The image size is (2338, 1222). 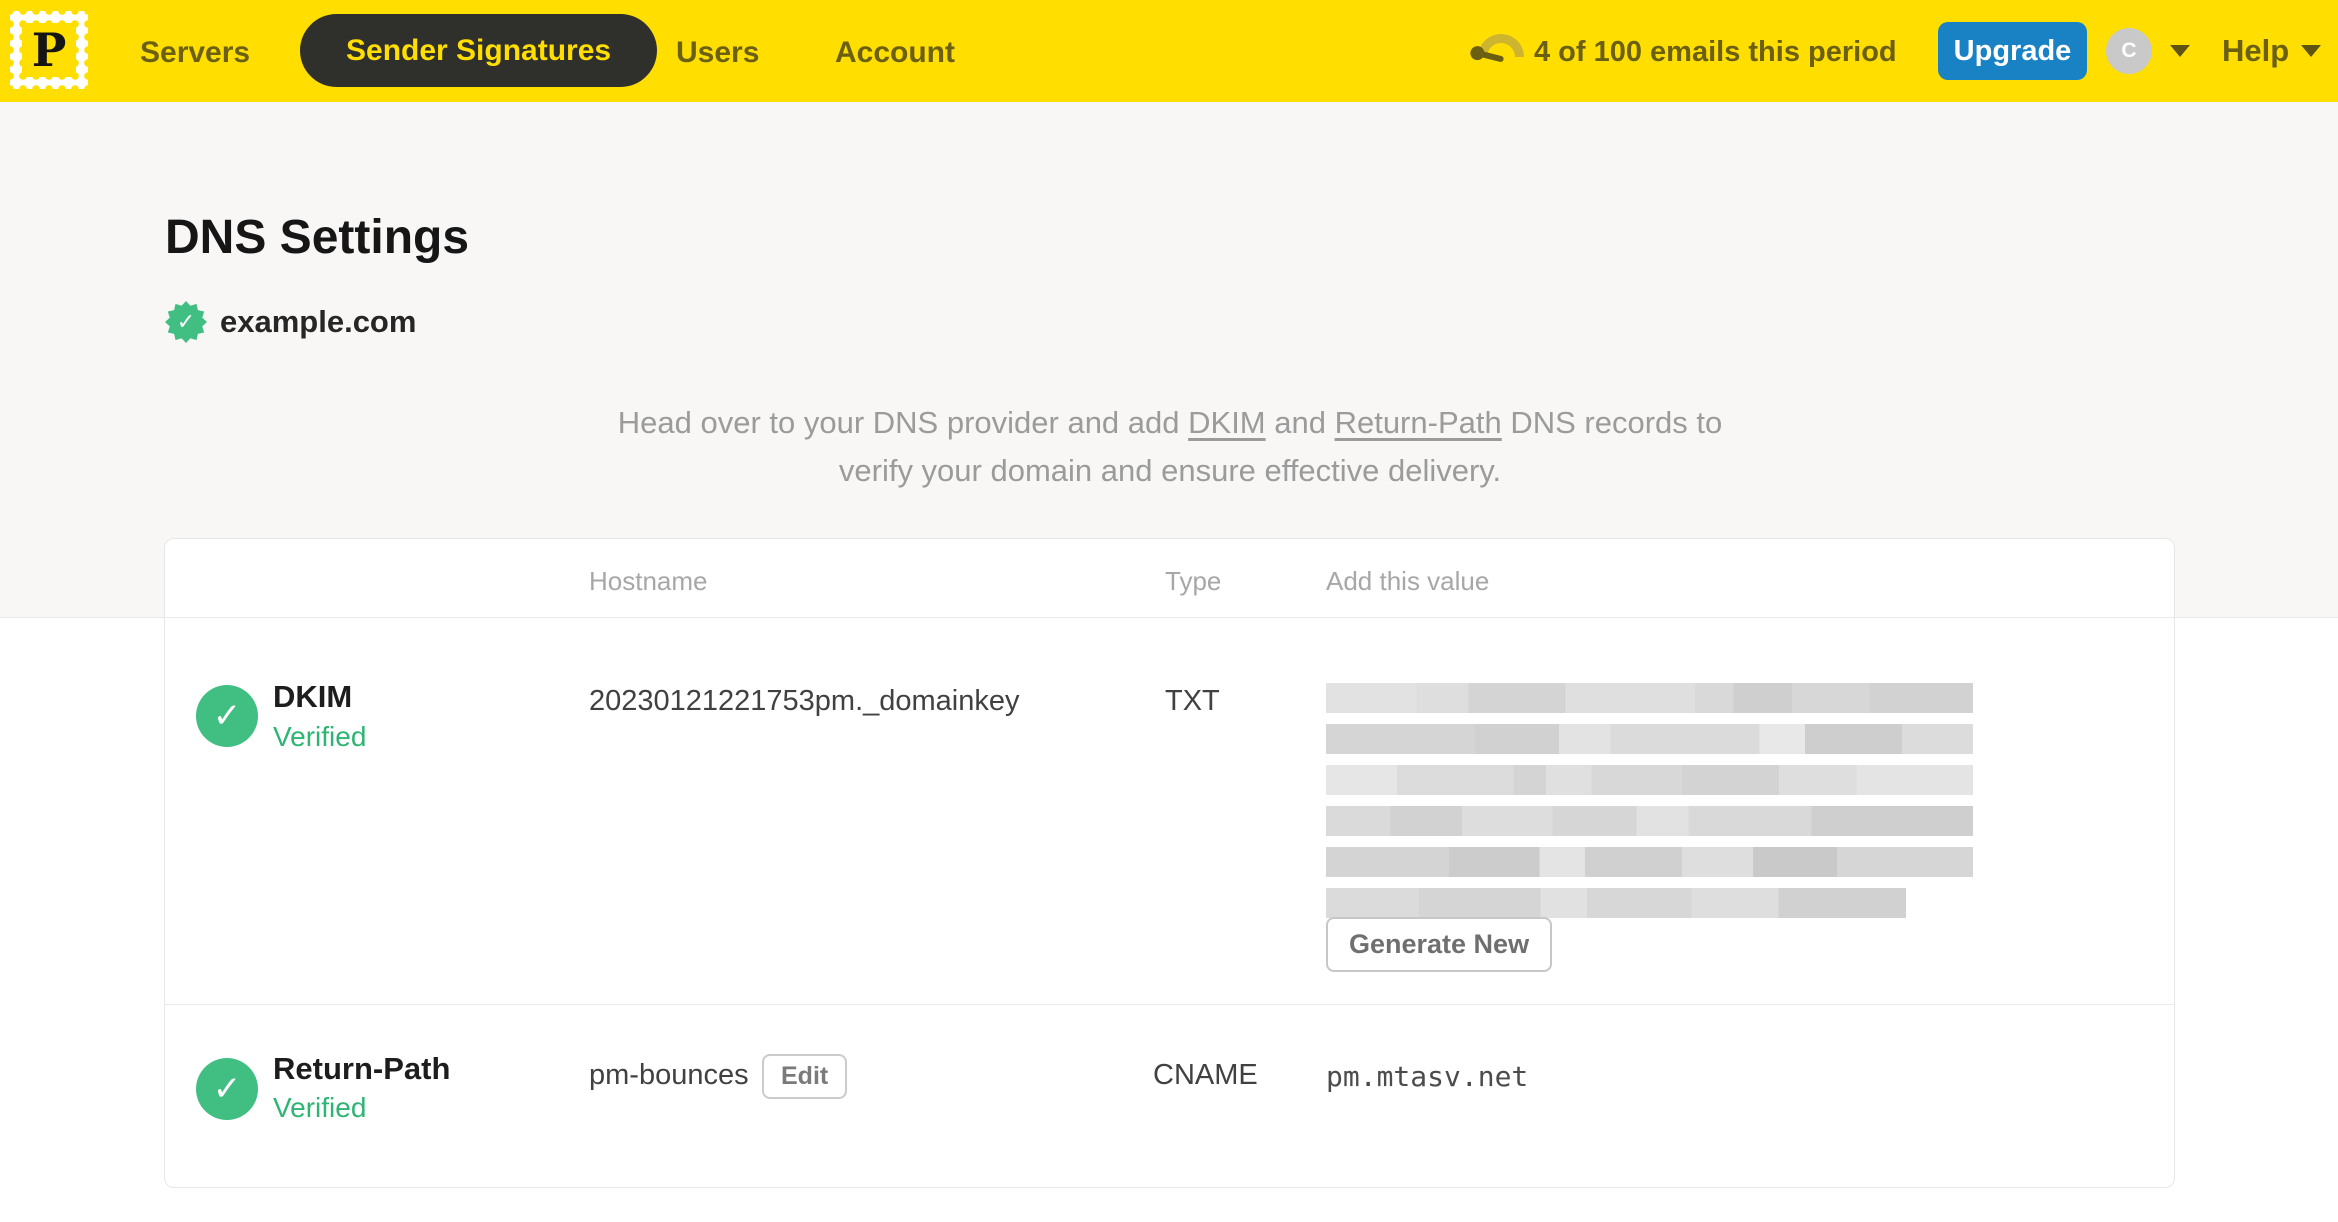 What do you see at coordinates (1427, 1076) in the screenshot?
I see `return-path-value: pm.mtasv.net` at bounding box center [1427, 1076].